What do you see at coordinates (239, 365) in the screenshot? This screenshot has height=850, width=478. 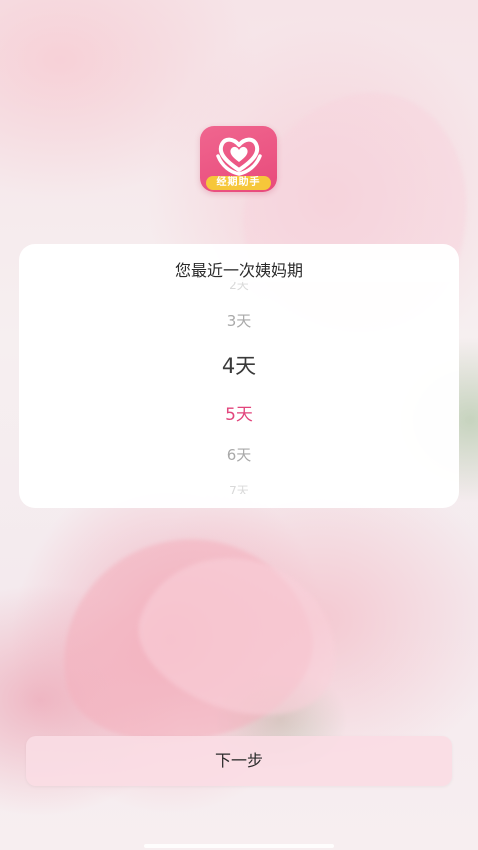 I see `picker-option: 4天` at bounding box center [239, 365].